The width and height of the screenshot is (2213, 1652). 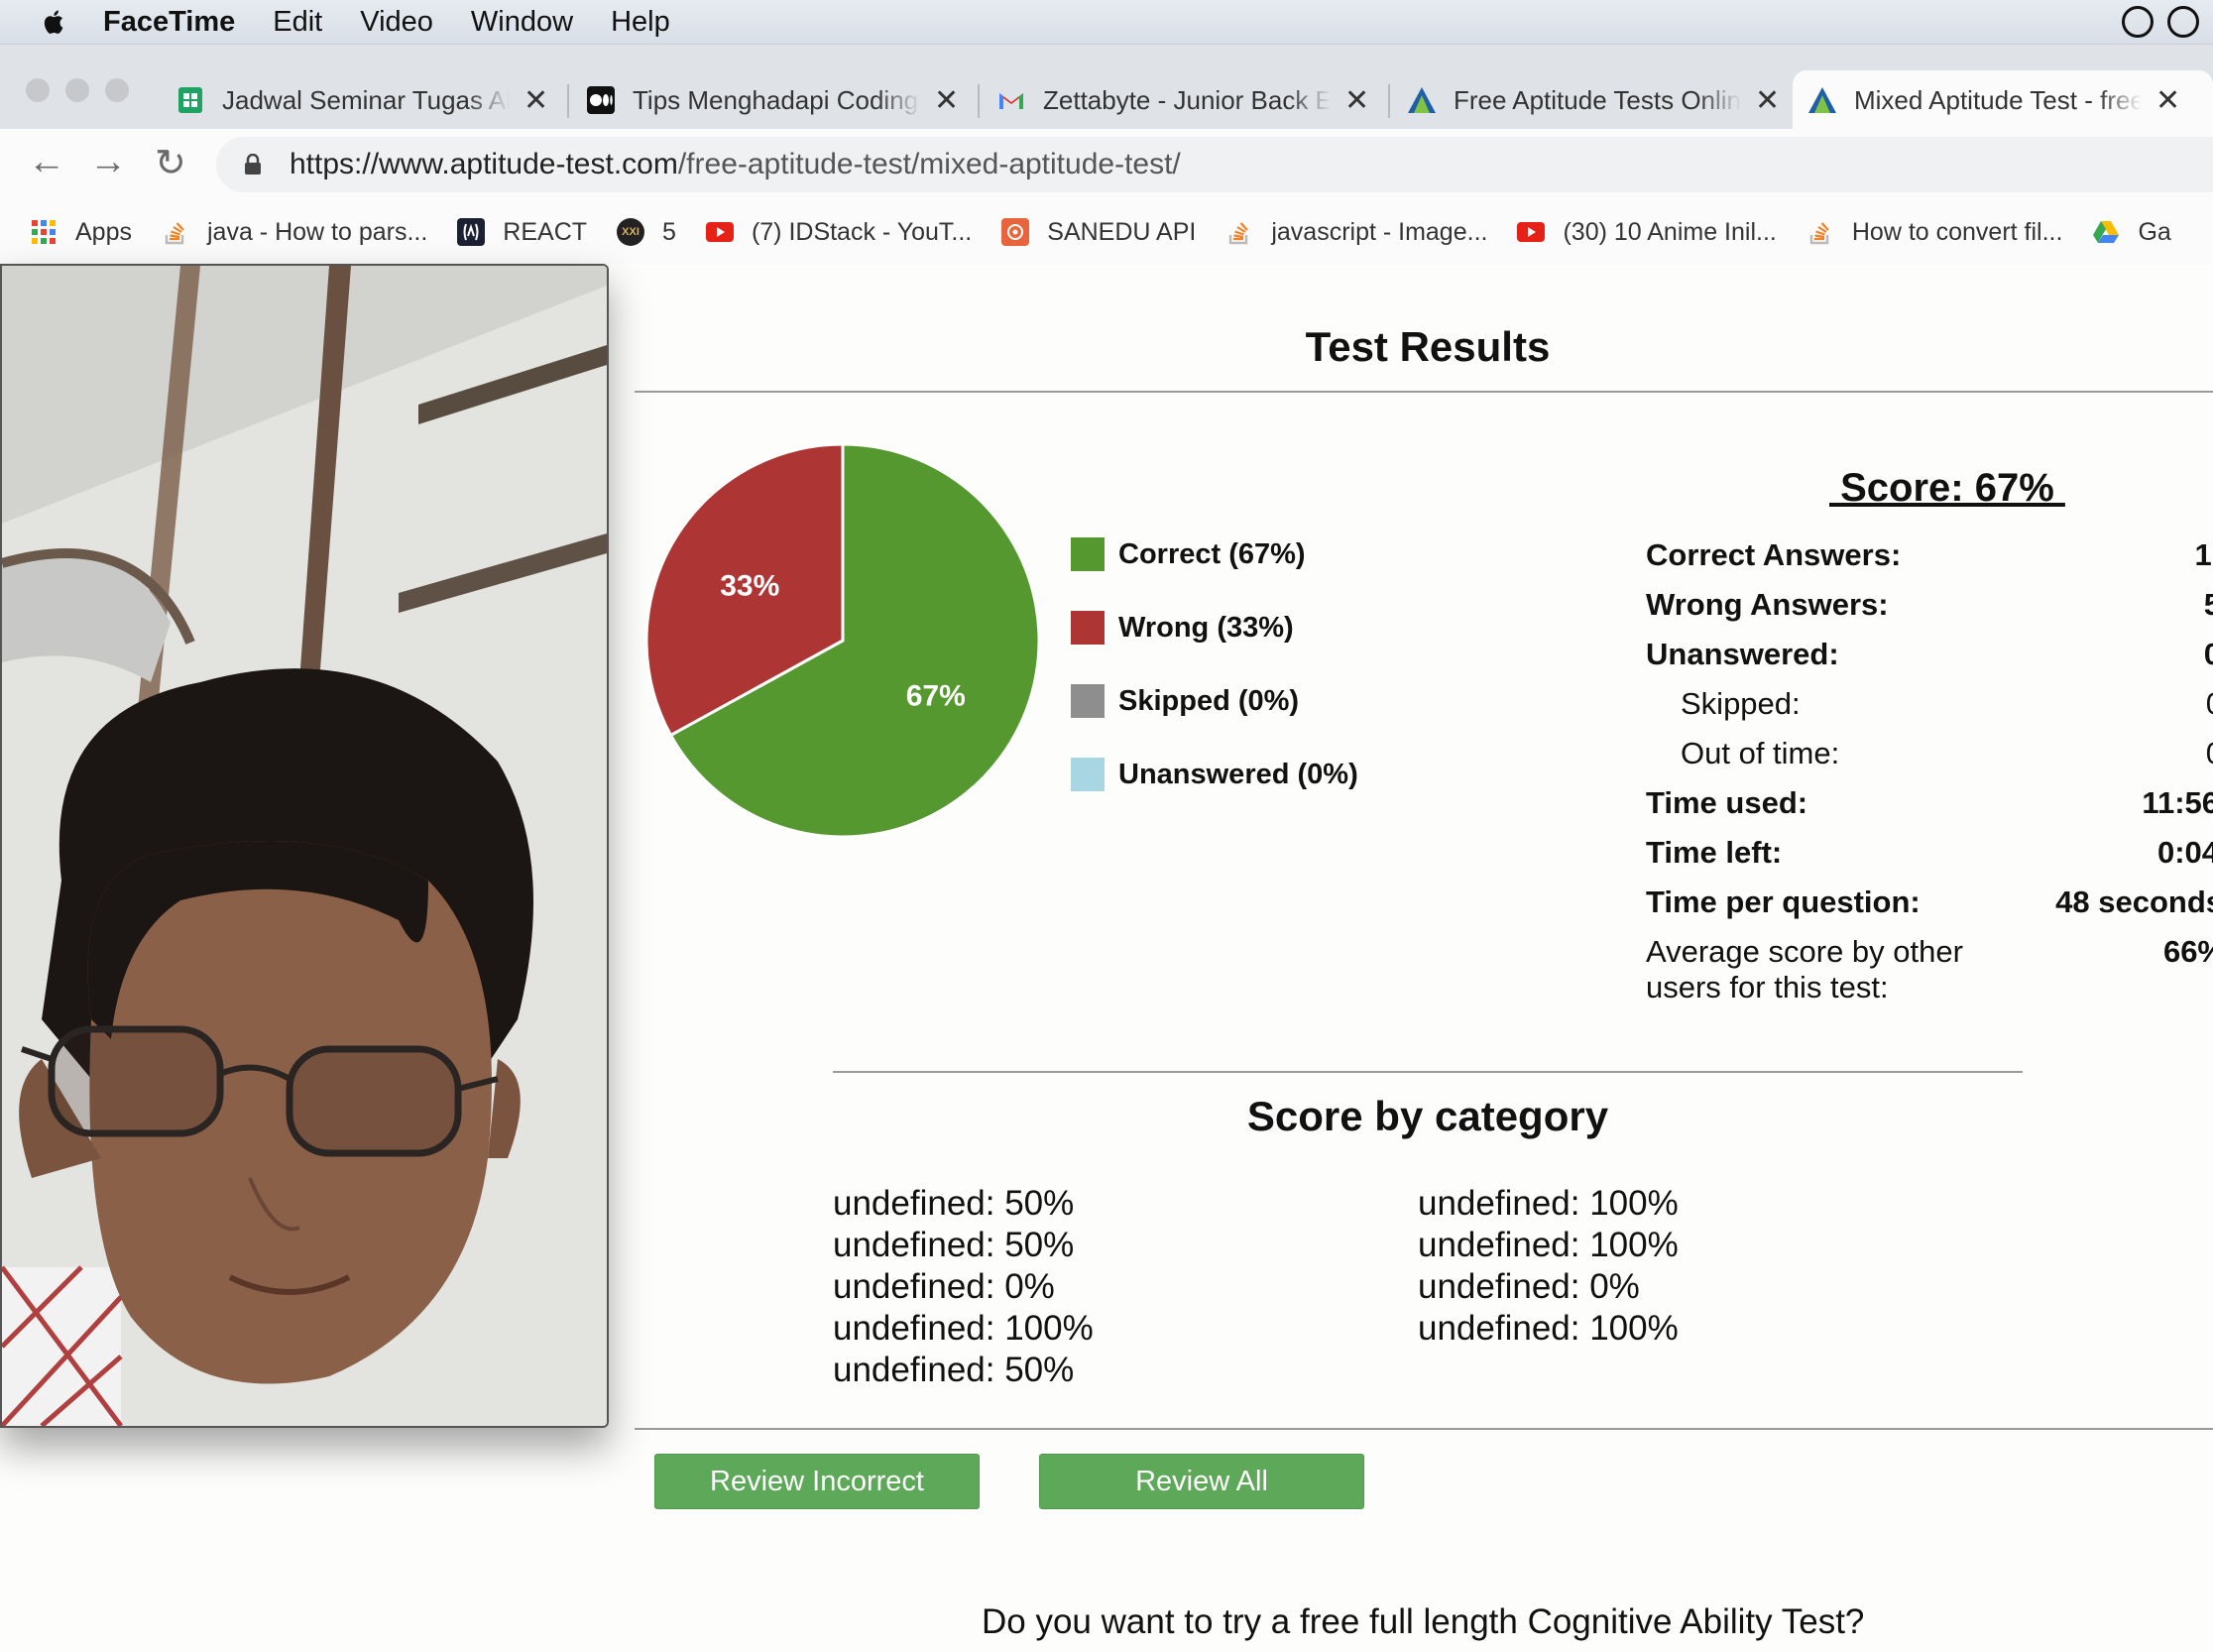 I want to click on bookmark-label: Ga, so click(x=2154, y=231).